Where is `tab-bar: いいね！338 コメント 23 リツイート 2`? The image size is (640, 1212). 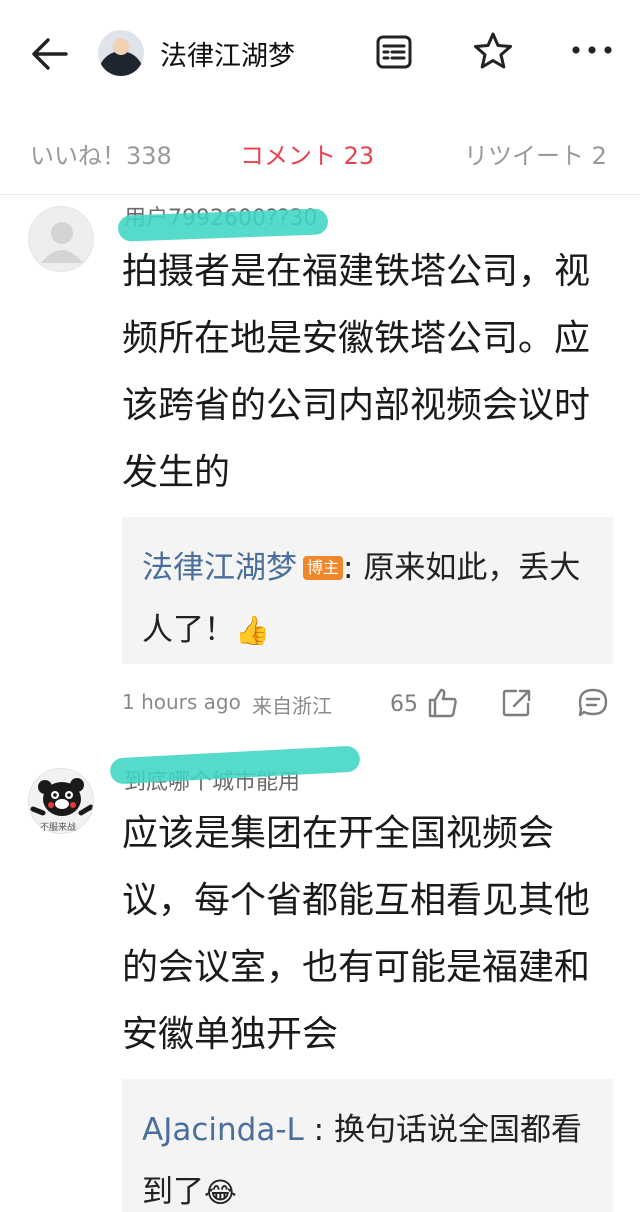 tab-bar: いいね！338 コメント 23 リツイート 2 is located at coordinates (320, 153).